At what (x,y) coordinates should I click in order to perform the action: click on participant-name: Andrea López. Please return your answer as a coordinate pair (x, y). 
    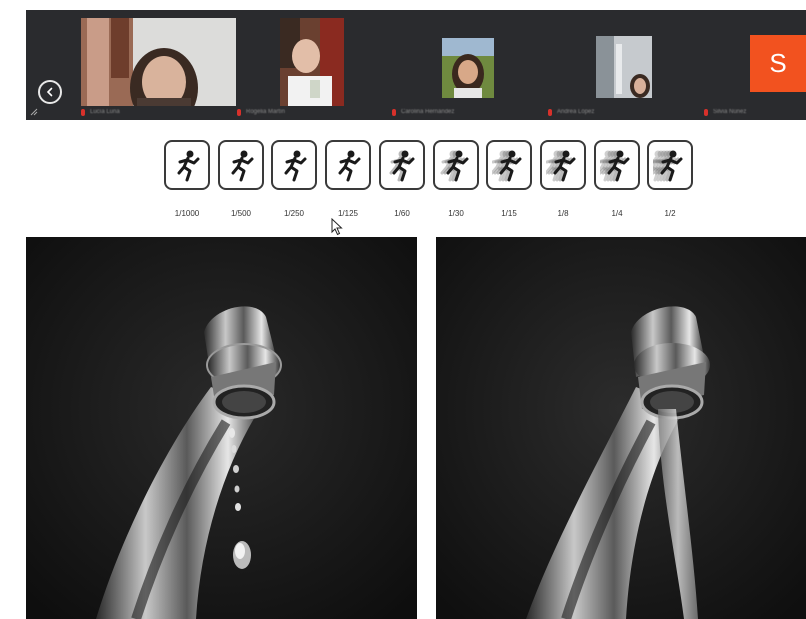
    Looking at the image, I should click on (576, 112).